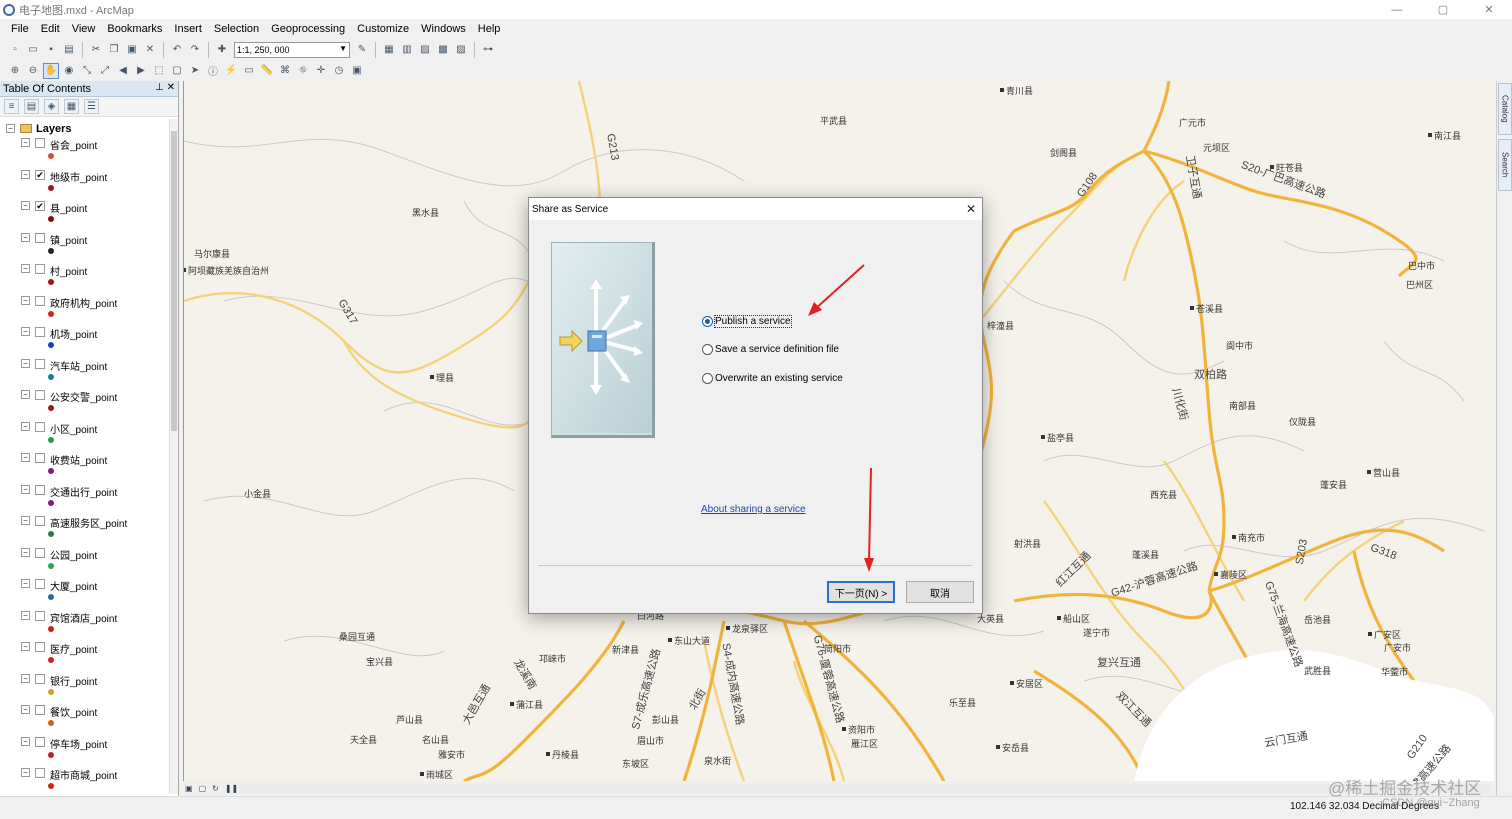 The width and height of the screenshot is (1512, 819). Describe the element at coordinates (85, 435) in the screenshot. I see `toc-layer-row: − 小区_point` at that location.